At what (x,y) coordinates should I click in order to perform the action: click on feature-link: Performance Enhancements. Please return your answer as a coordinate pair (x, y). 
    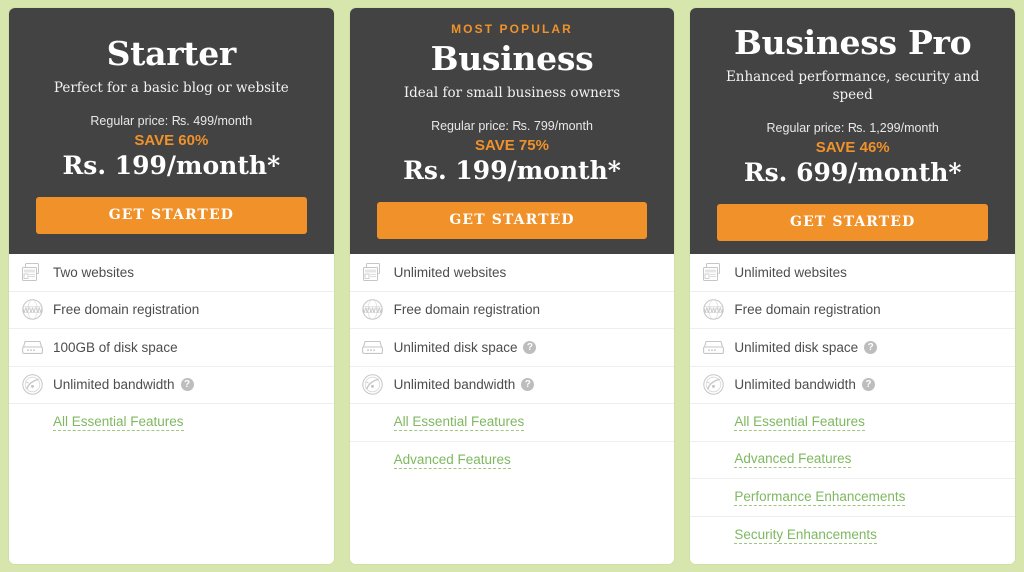
    Looking at the image, I should click on (820, 497).